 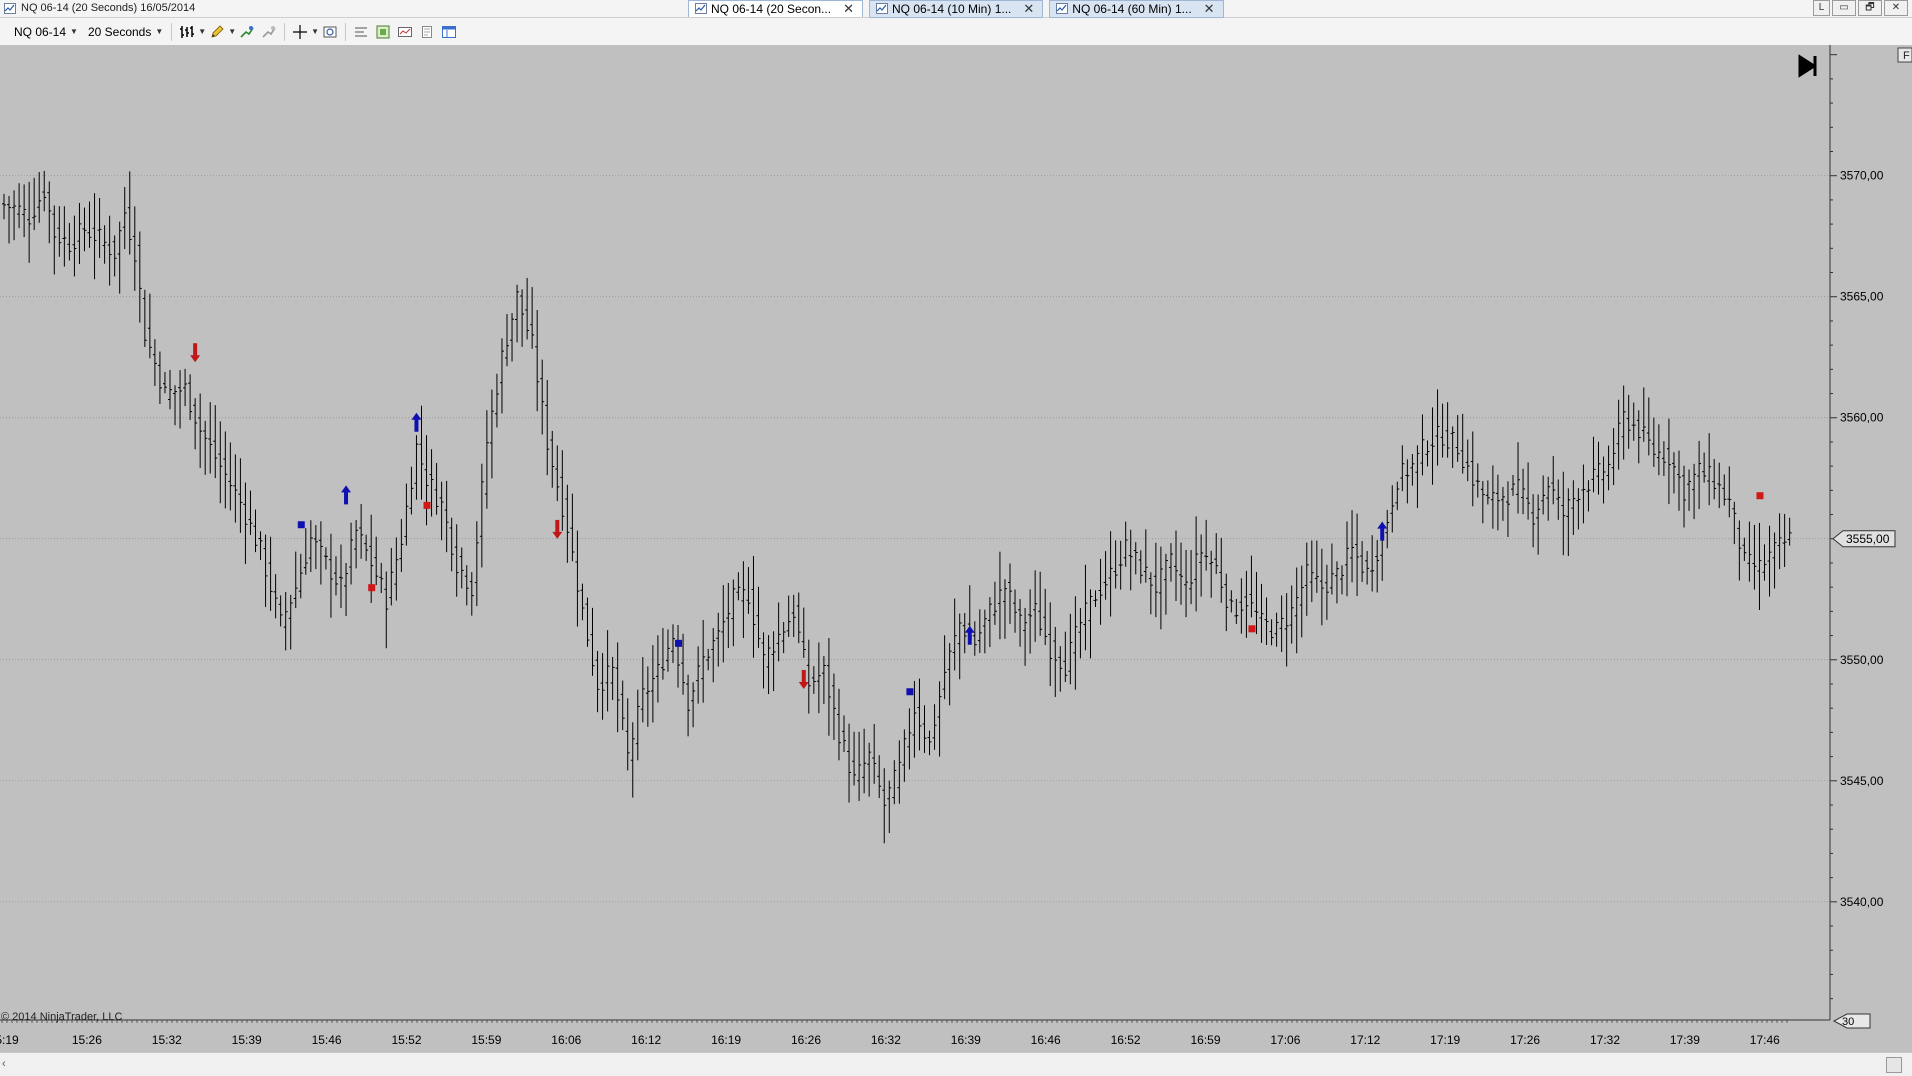 I want to click on scroll-left-arrow: ‹, so click(x=4, y=1064).